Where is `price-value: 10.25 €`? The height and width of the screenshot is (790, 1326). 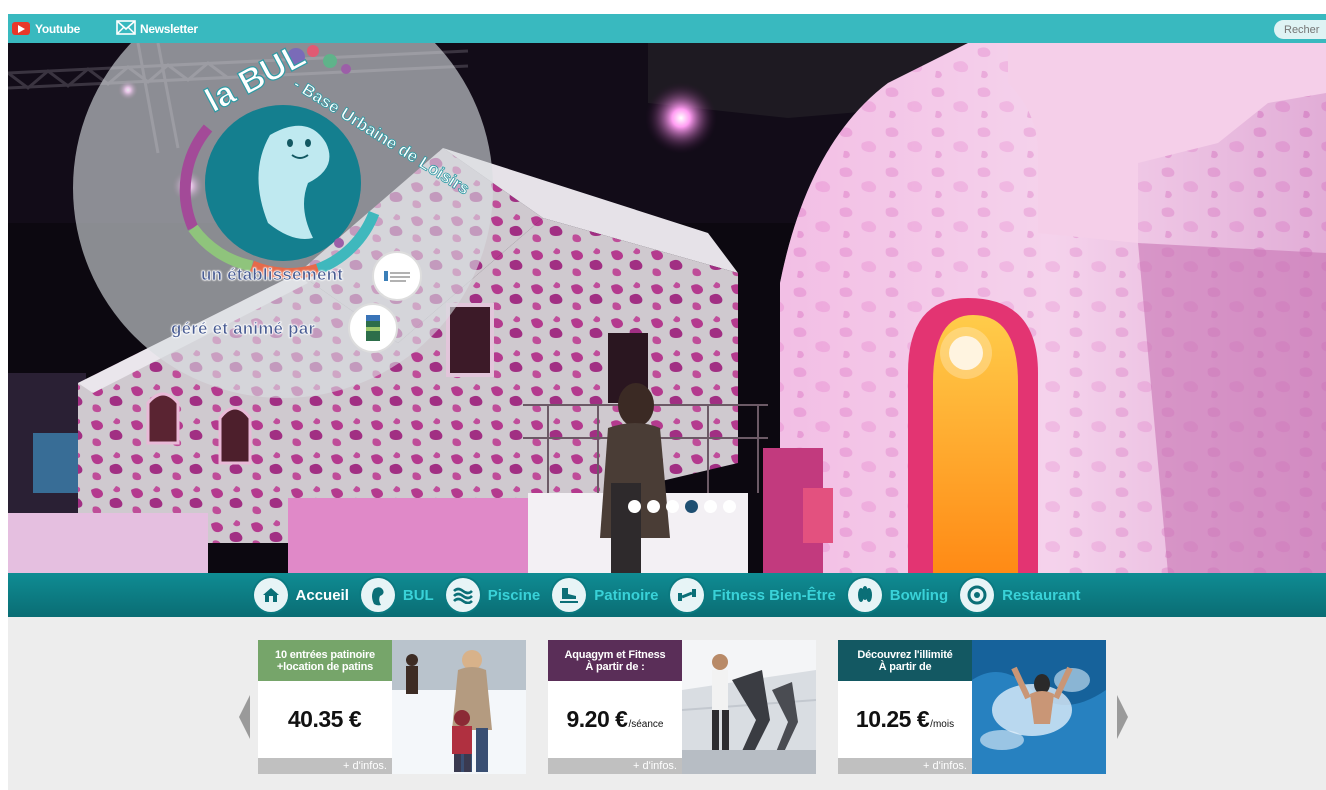 price-value: 10.25 € is located at coordinates (892, 719).